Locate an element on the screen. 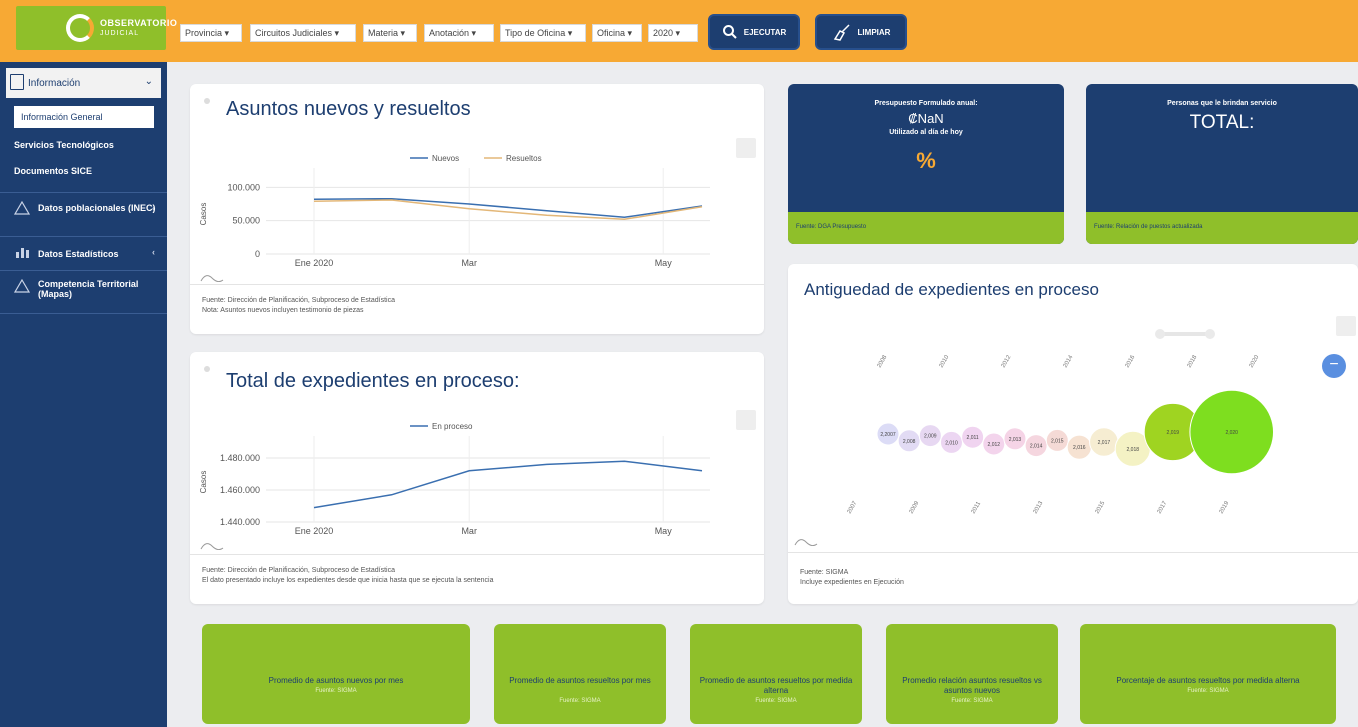 Image resolution: width=1358 pixels, height=727 pixels. top-tick-label: 2012 is located at coordinates (1007, 361).